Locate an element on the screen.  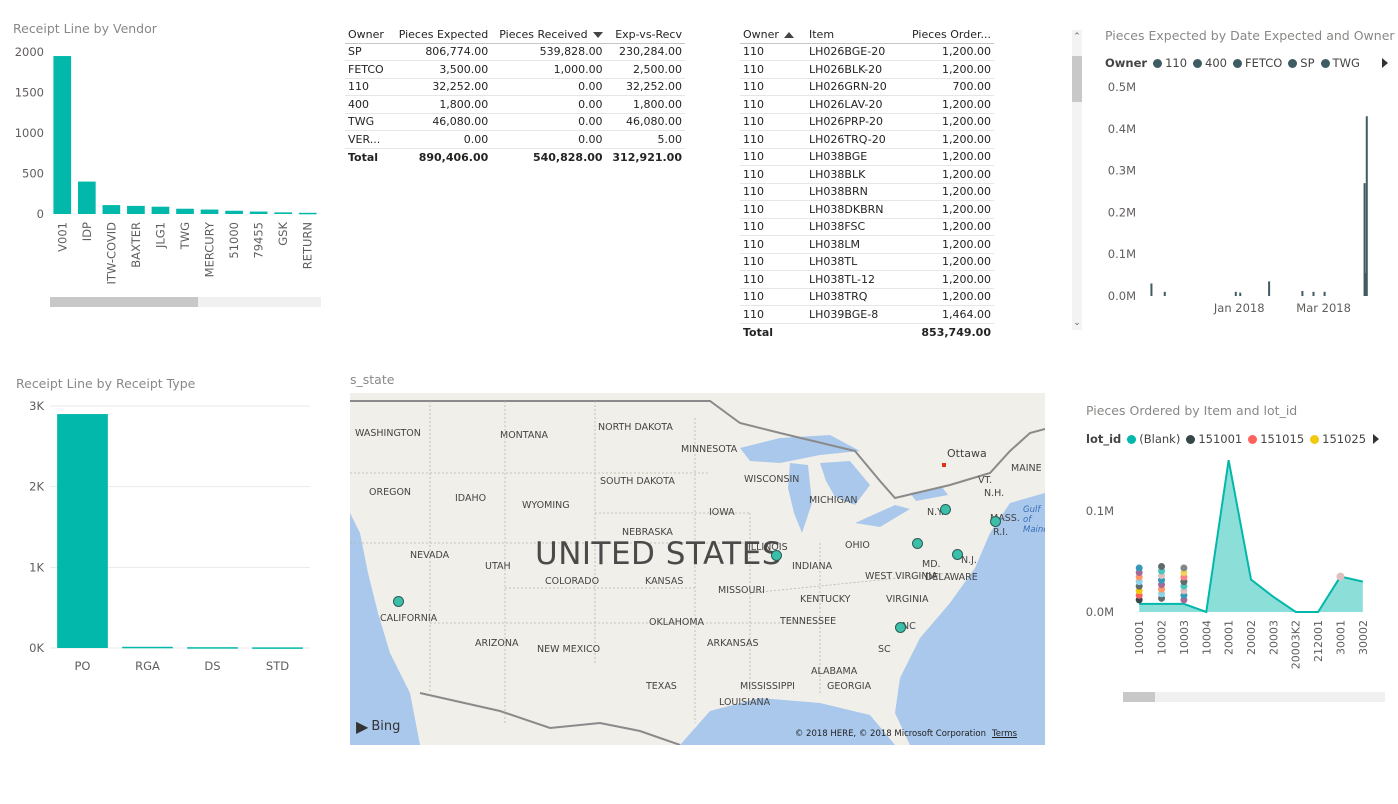
table-row: 110 LH026PRP-20 1,200.00 is located at coordinates (867, 122).